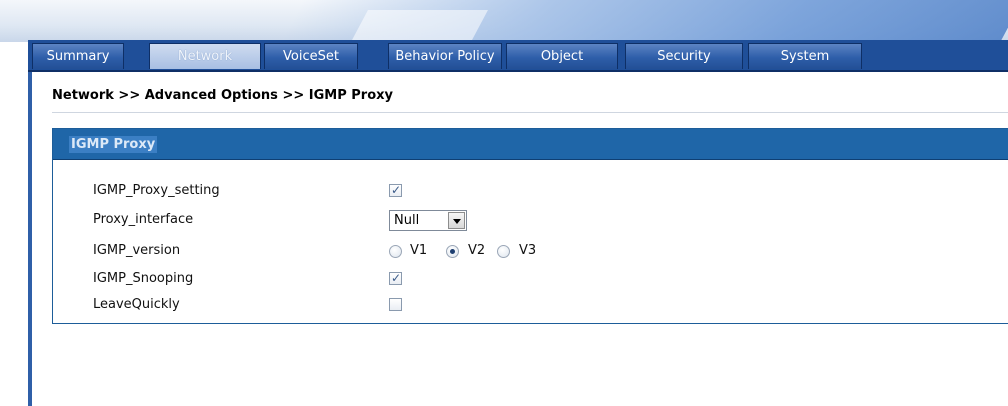 The height and width of the screenshot is (406, 1008). What do you see at coordinates (143, 219) in the screenshot?
I see `proxy-interface-label: Proxy_interface` at bounding box center [143, 219].